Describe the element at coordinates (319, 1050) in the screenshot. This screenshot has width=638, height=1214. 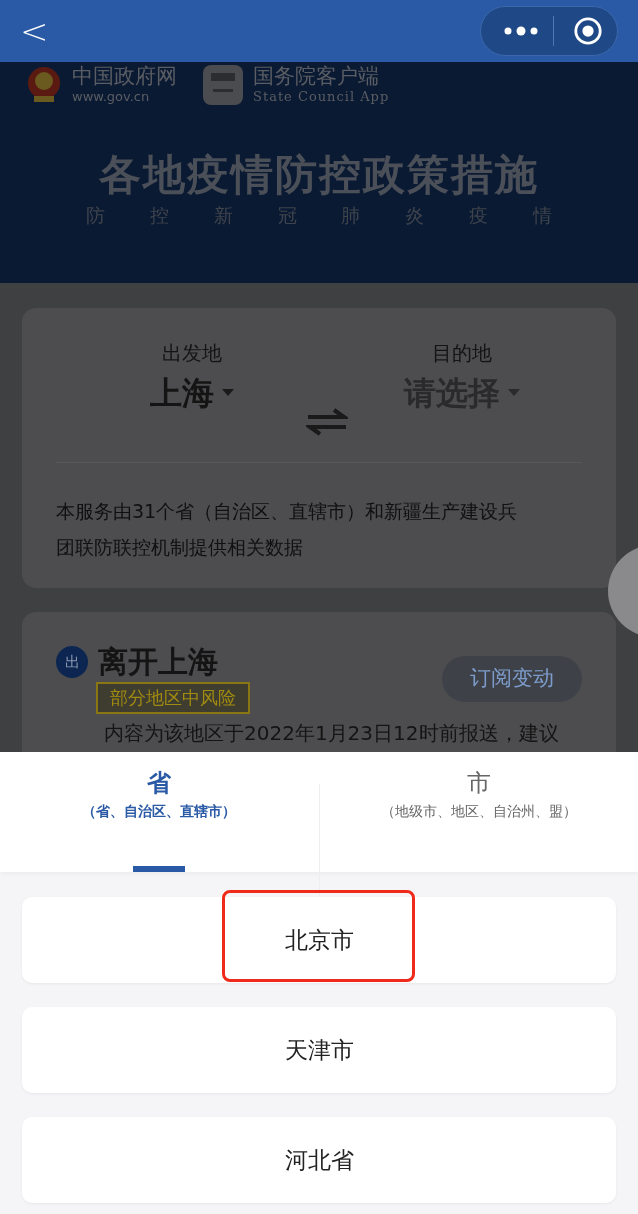
I see `region-option: 天津市` at that location.